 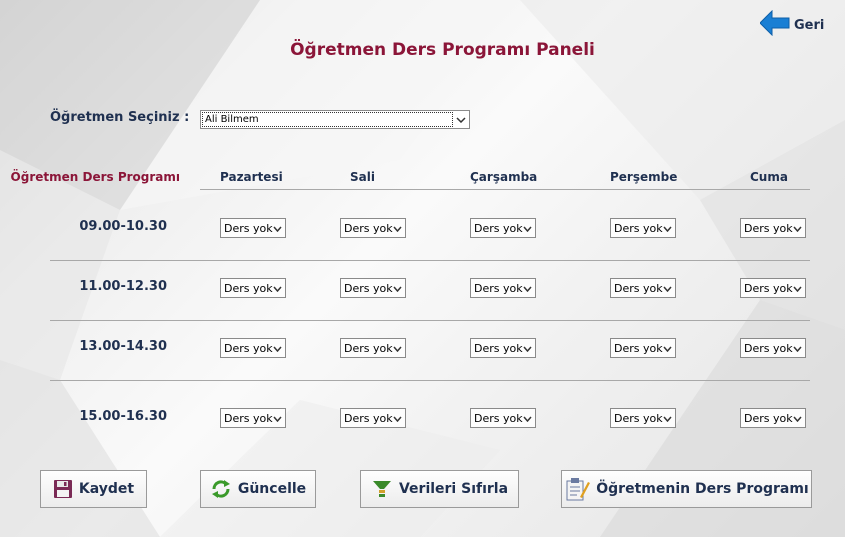 What do you see at coordinates (362, 177) in the screenshot?
I see `day-header-sali: Sali` at bounding box center [362, 177].